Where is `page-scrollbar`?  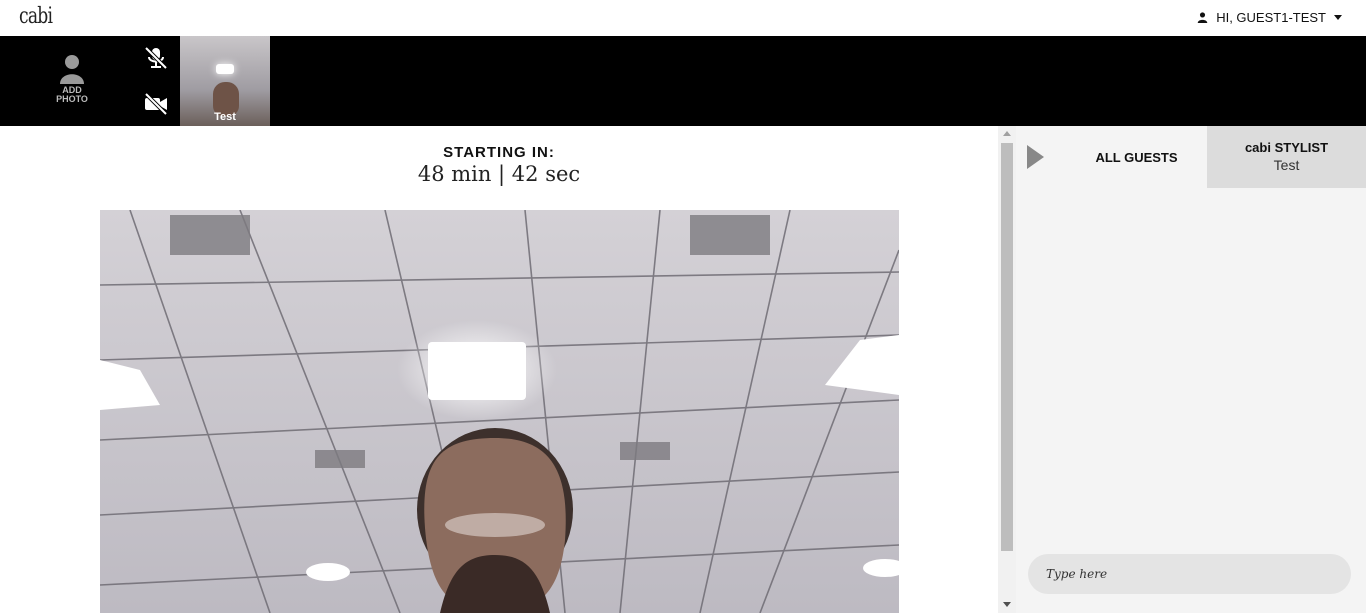 page-scrollbar is located at coordinates (1007, 369).